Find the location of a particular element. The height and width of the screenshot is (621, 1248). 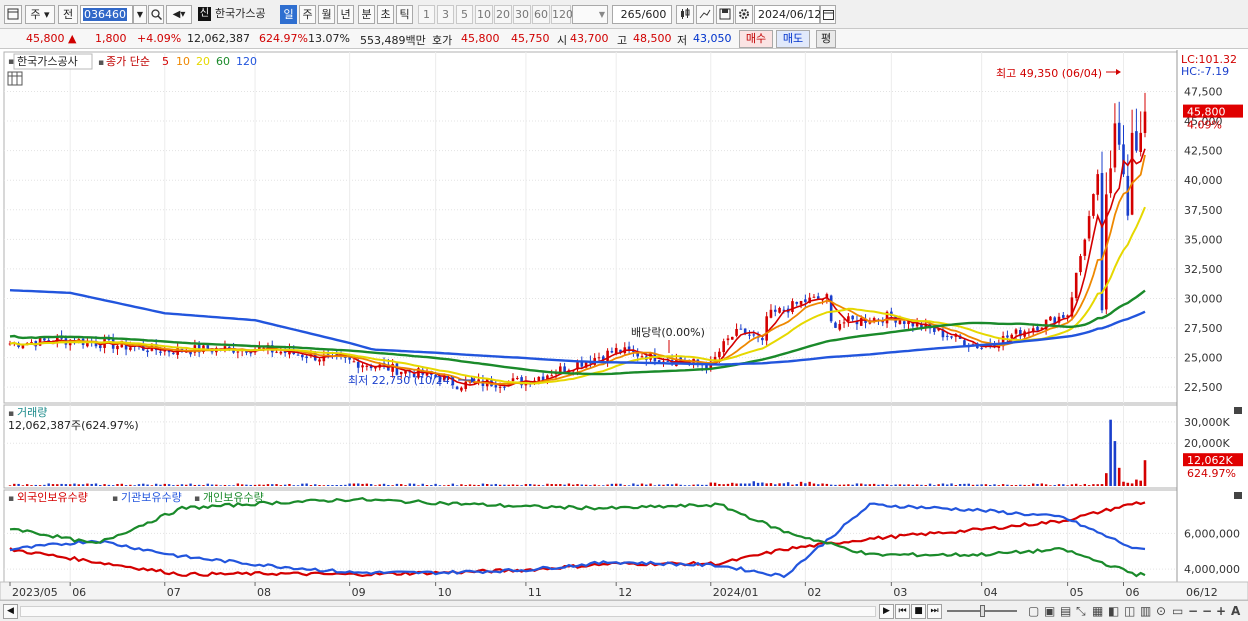

minute-option-5: 5 is located at coordinates (464, 14).